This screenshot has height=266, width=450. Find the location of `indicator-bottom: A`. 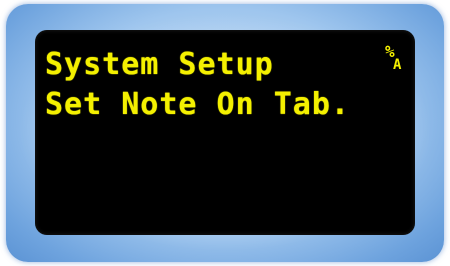

indicator-bottom: A is located at coordinates (397, 65).